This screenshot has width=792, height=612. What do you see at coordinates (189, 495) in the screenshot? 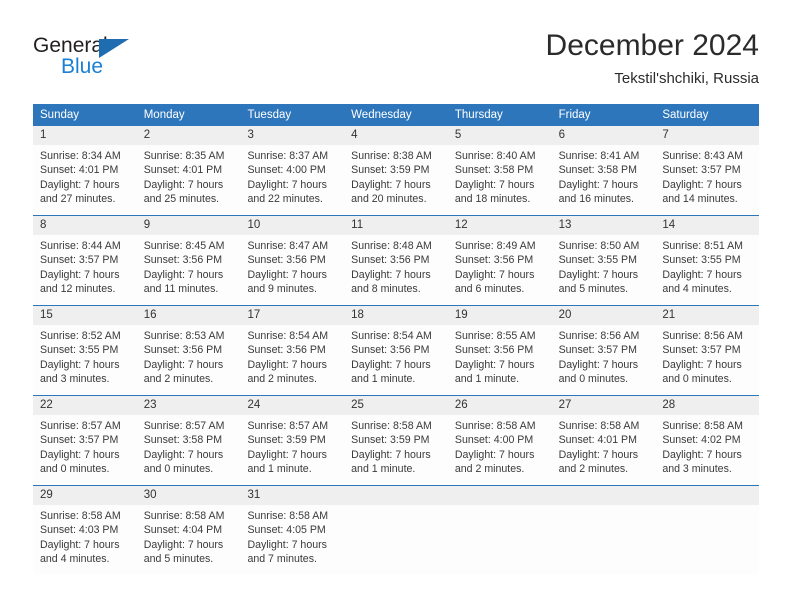
I see `day-number: 30` at bounding box center [189, 495].